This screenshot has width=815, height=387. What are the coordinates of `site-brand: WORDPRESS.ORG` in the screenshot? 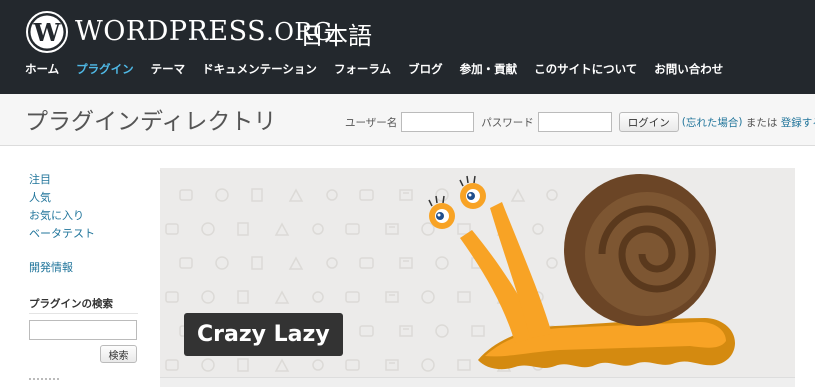 It's located at (204, 31).